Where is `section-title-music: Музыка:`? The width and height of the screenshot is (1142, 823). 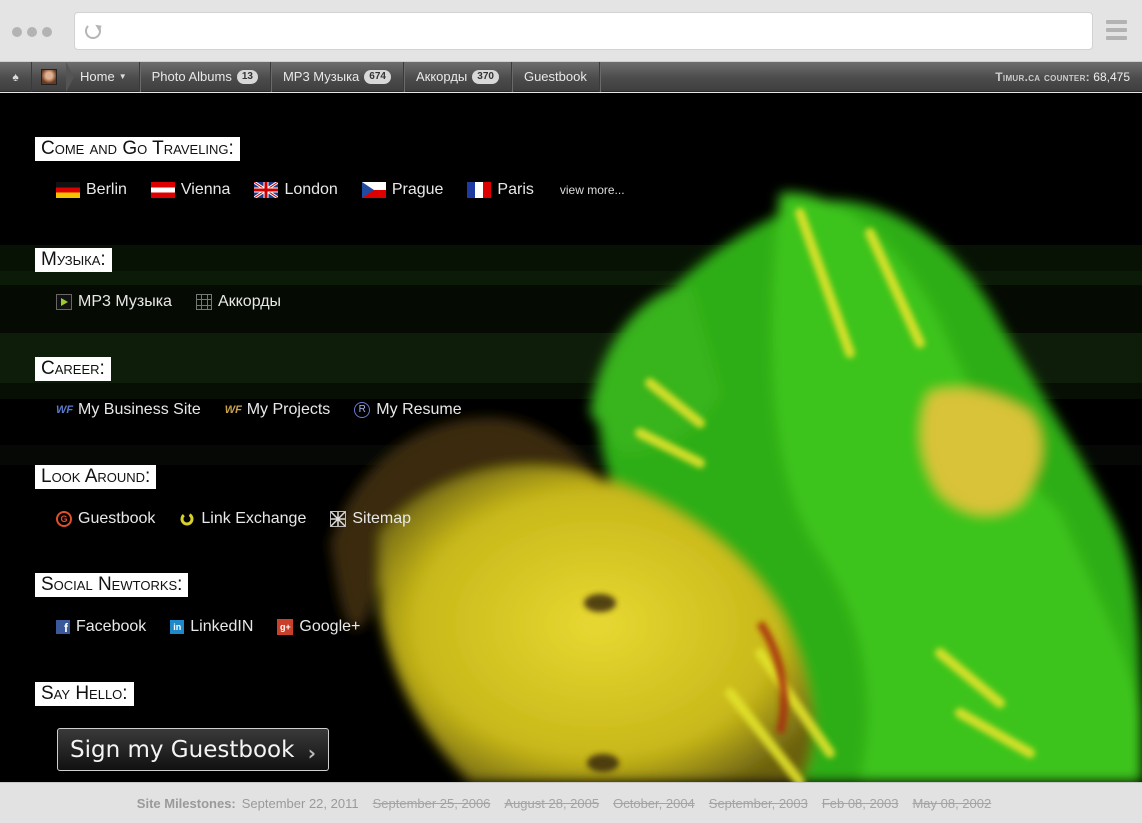 section-title-music: Музыка: is located at coordinates (73, 260).